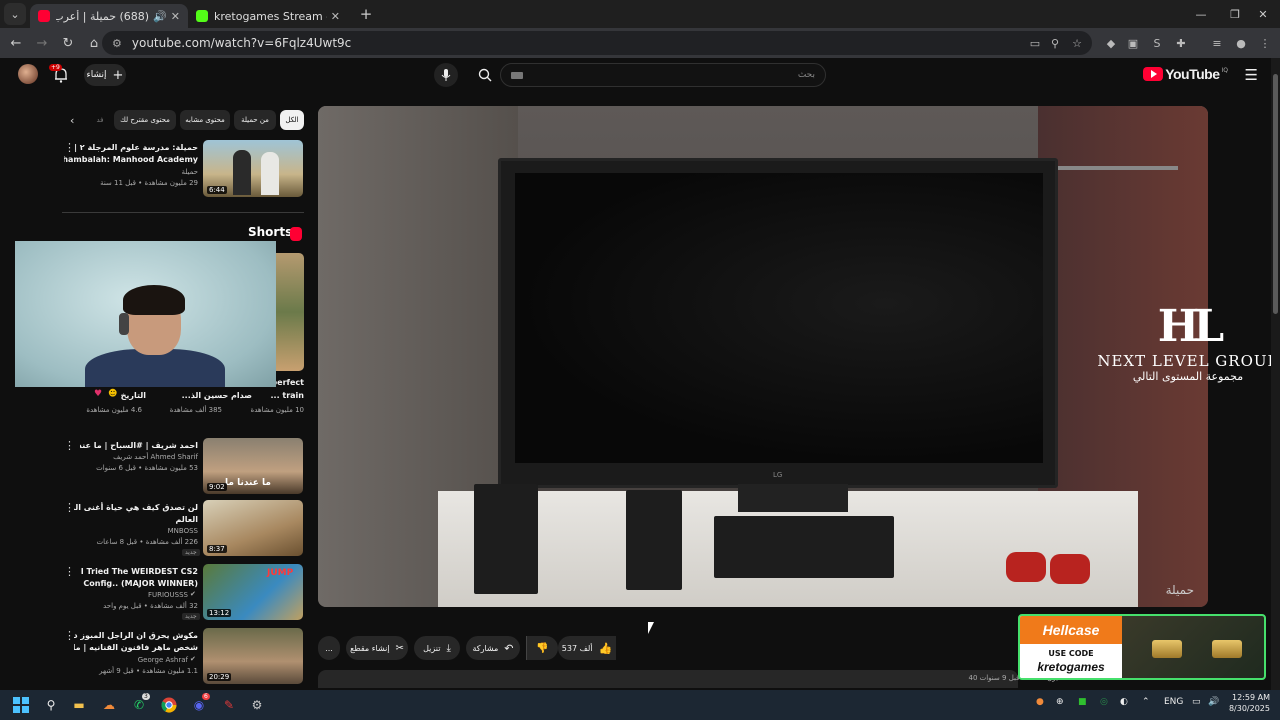 The image size is (1280, 720). I want to click on video-thumbnail: ما عندنا ما 9:02, so click(253, 466).